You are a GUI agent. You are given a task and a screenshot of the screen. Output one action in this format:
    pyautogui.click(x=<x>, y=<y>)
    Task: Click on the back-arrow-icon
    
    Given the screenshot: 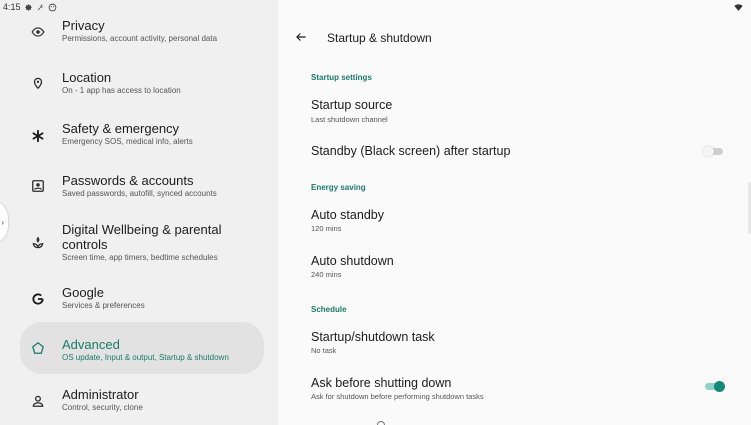 What is the action you would take?
    pyautogui.click(x=301, y=37)
    